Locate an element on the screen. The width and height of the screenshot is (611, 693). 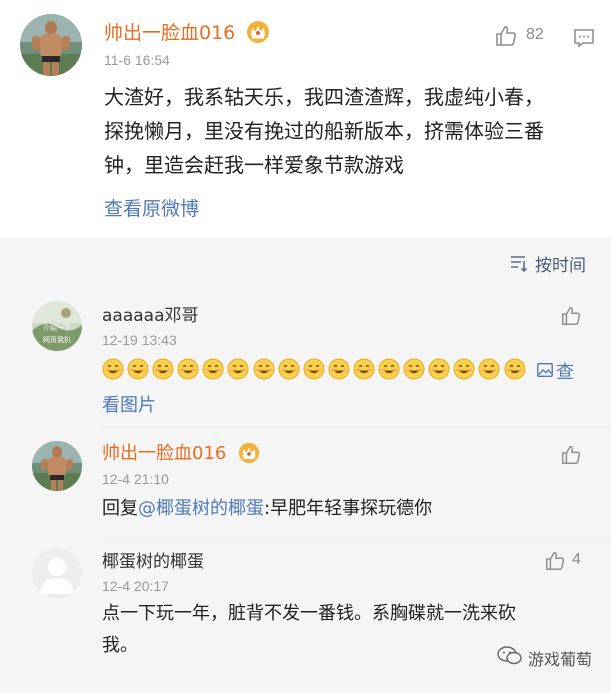
reply-prefix: 回复 is located at coordinates (120, 508).